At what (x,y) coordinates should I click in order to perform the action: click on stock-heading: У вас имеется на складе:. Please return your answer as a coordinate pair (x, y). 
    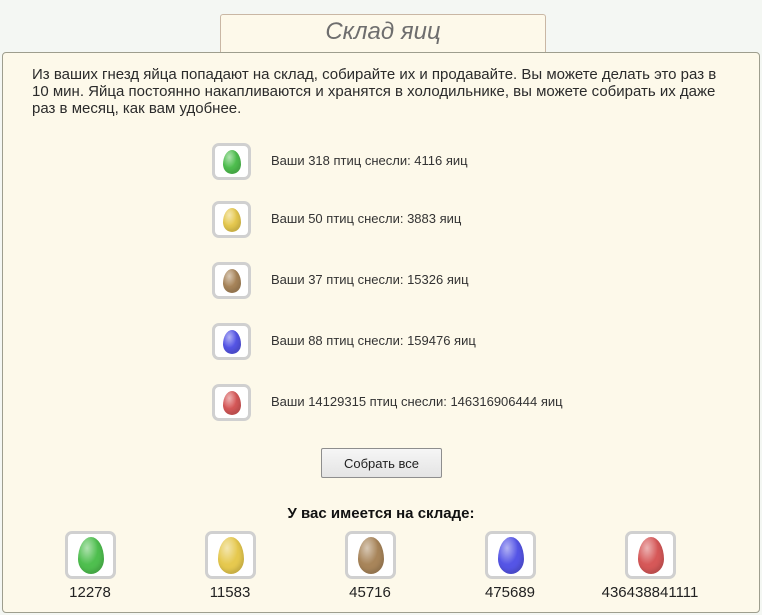
    Looking at the image, I should click on (381, 513).